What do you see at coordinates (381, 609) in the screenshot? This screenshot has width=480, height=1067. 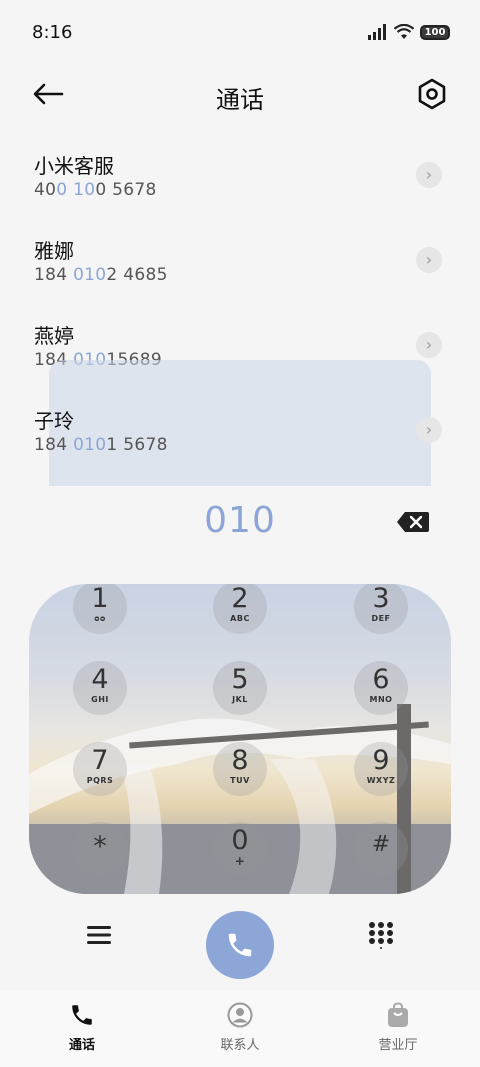 I see `key-3: 3 DEF` at bounding box center [381, 609].